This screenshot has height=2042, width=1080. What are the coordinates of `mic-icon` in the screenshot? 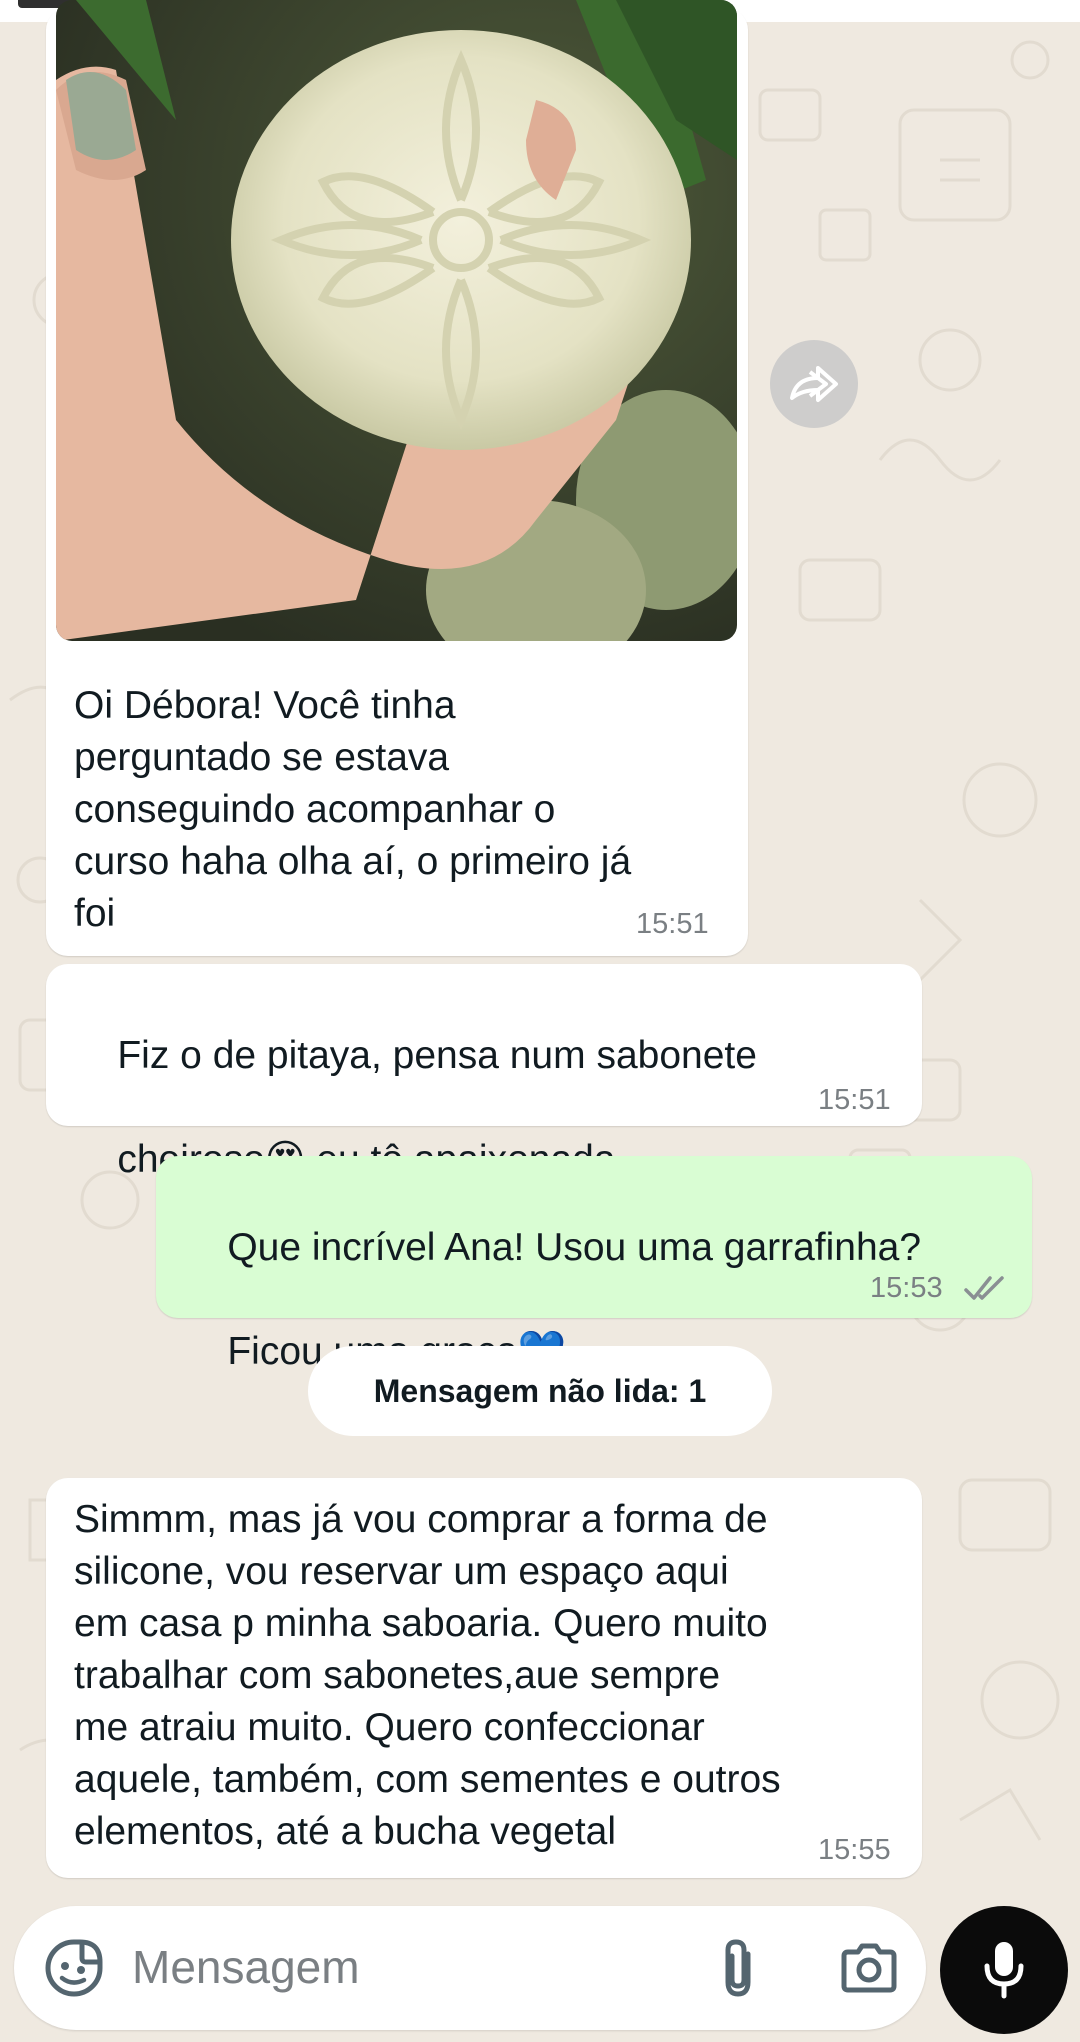 It's located at (1004, 1970).